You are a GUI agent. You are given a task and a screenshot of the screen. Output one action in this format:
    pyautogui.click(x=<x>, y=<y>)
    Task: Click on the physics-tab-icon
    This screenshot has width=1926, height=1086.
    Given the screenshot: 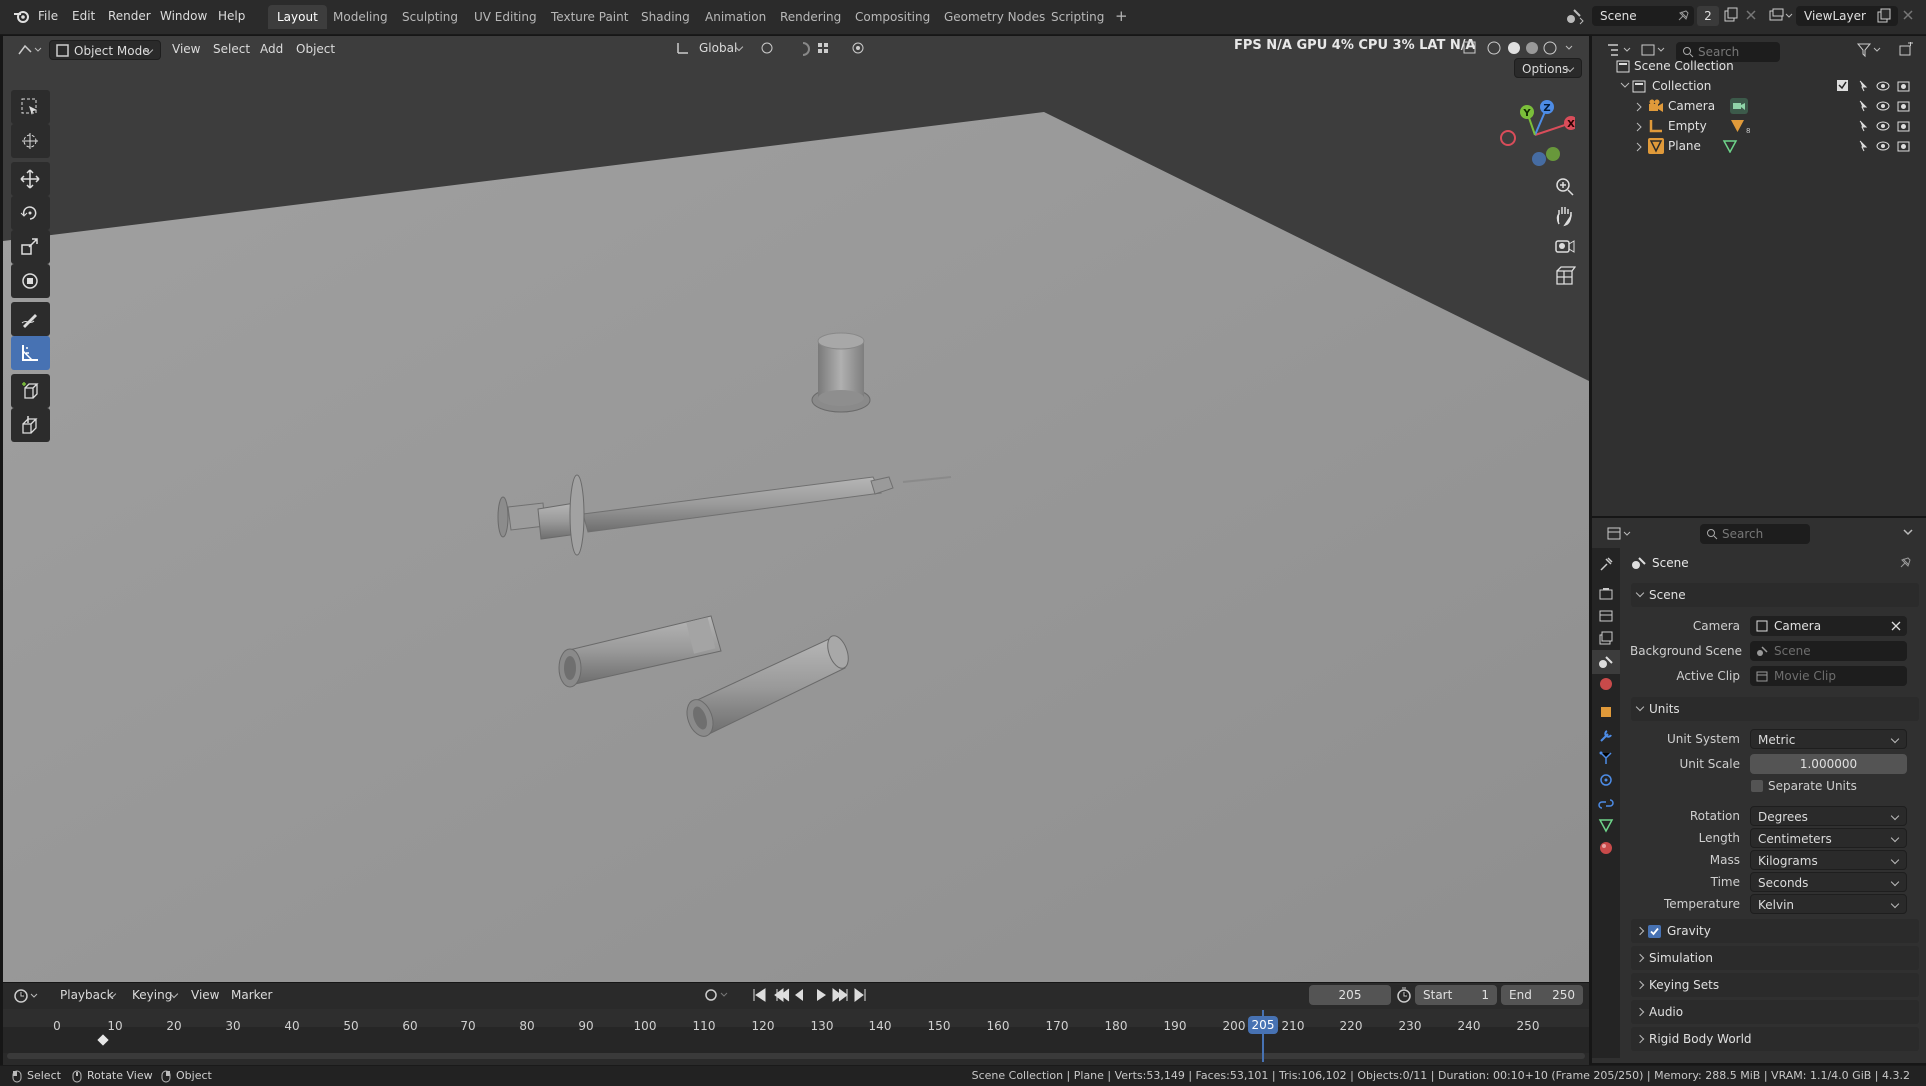 What is the action you would take?
    pyautogui.click(x=1606, y=780)
    